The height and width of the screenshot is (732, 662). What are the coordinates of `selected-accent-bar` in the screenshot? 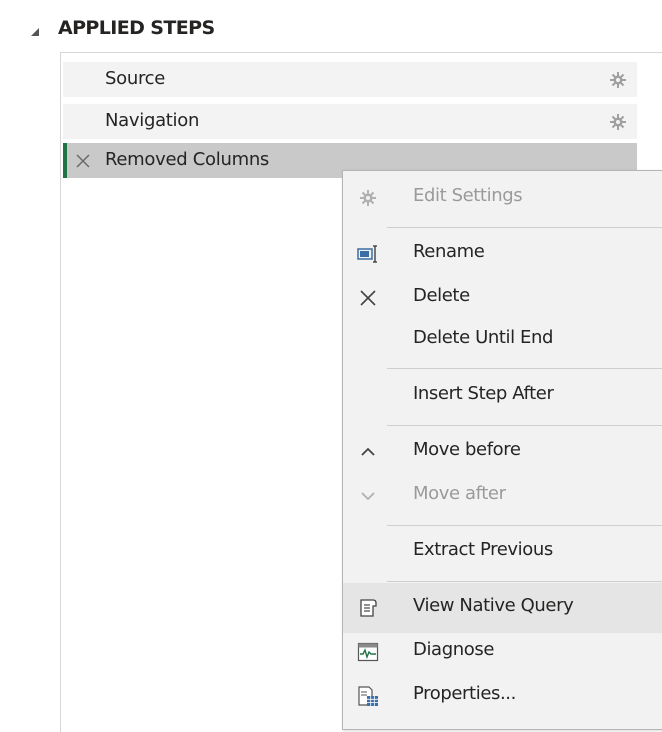 It's located at (65, 160).